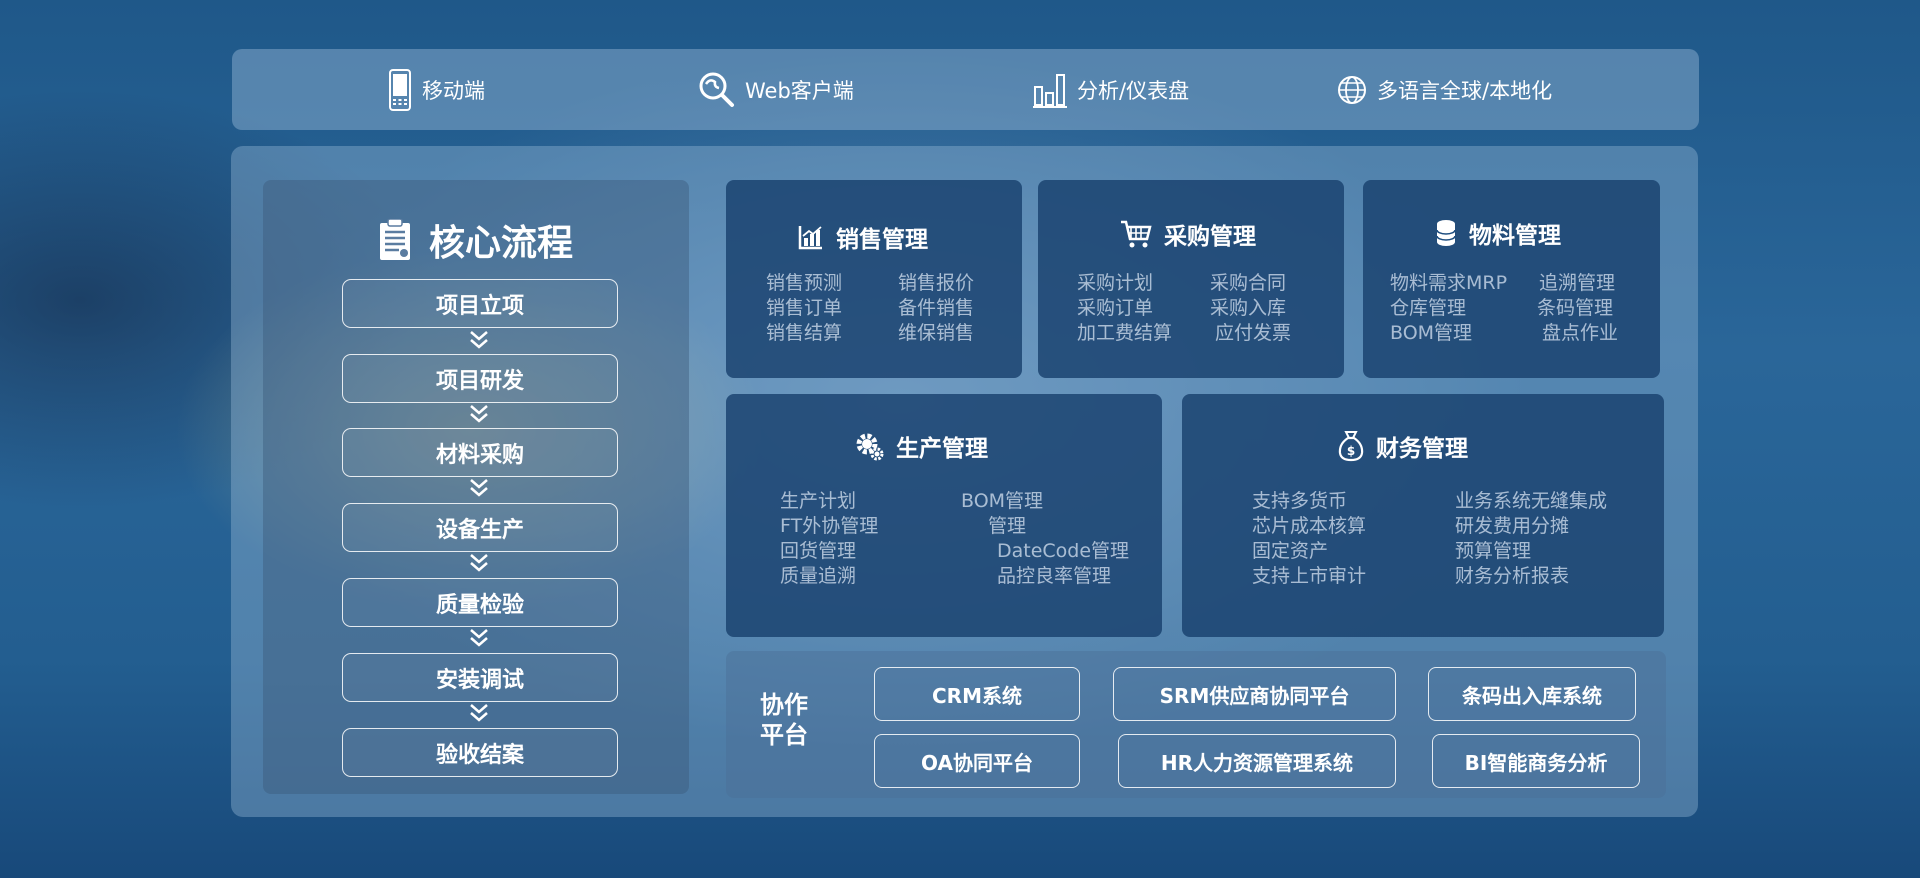 The height and width of the screenshot is (878, 1920). What do you see at coordinates (818, 501) in the screenshot?
I see `list-item: 生产计划` at bounding box center [818, 501].